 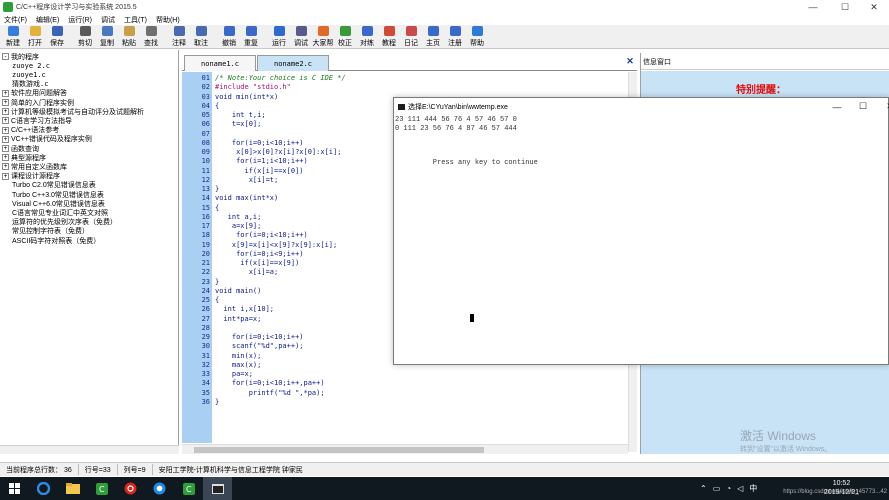 I want to click on console-minimize-button: —, so click(x=837, y=106).